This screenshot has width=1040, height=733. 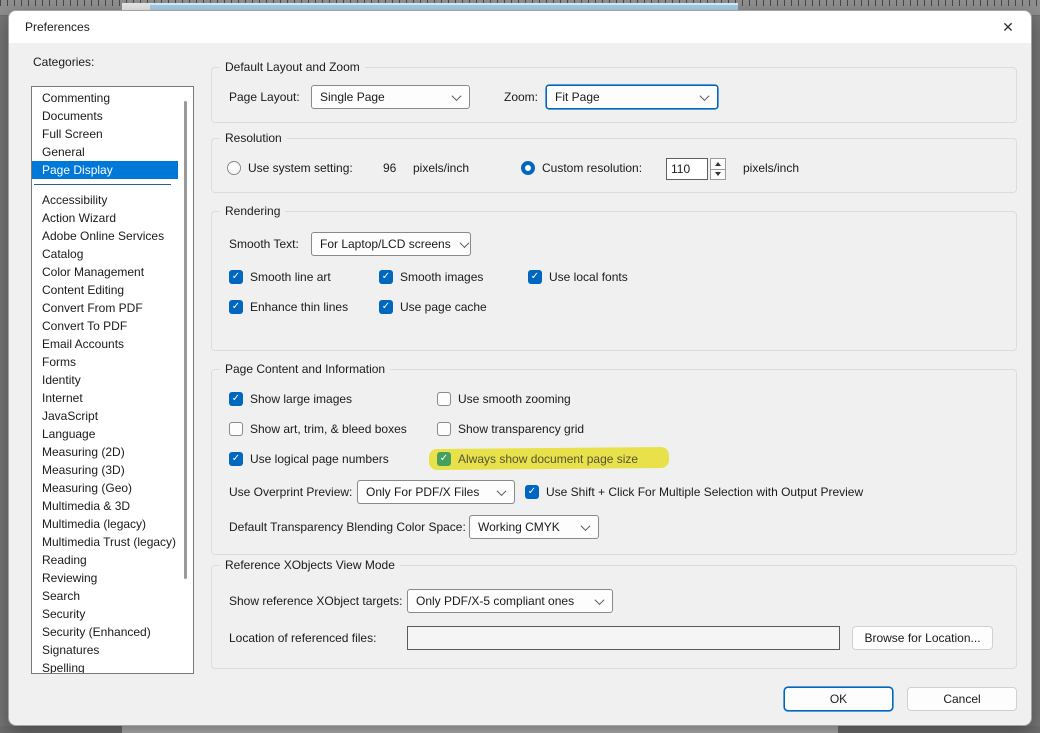 What do you see at coordinates (105, 362) in the screenshot?
I see `category-item: Forms` at bounding box center [105, 362].